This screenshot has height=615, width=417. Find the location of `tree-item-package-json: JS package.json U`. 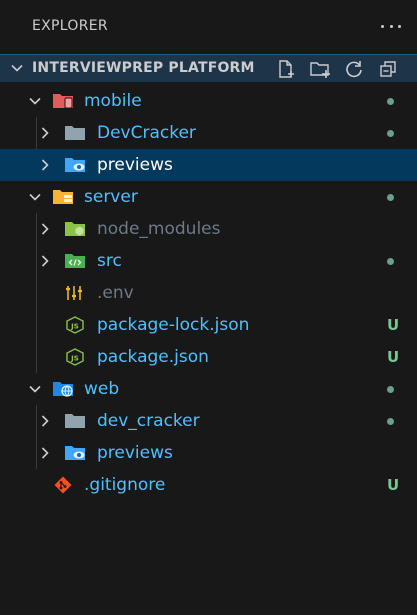

tree-item-package-json: JS package.json U is located at coordinates (208, 357).